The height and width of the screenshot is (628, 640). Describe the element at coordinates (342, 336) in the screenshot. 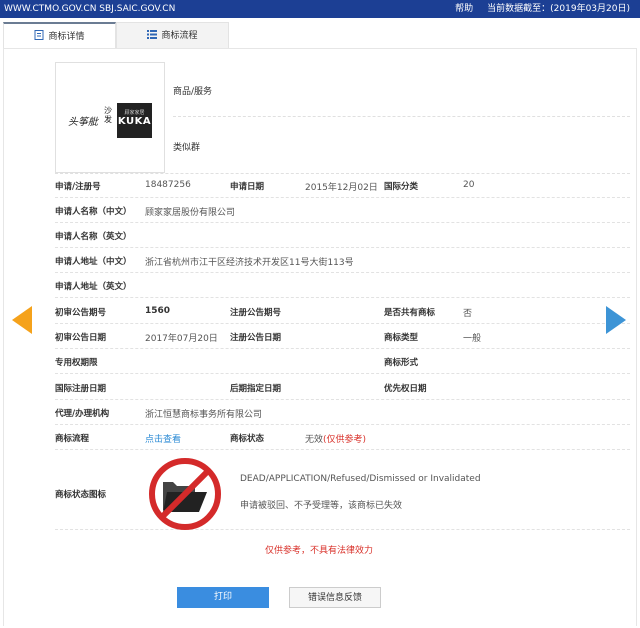

I see `row-prelim-date: 初审公告日期 2017年07月20日 注册公告日期 商标类型 一般` at that location.